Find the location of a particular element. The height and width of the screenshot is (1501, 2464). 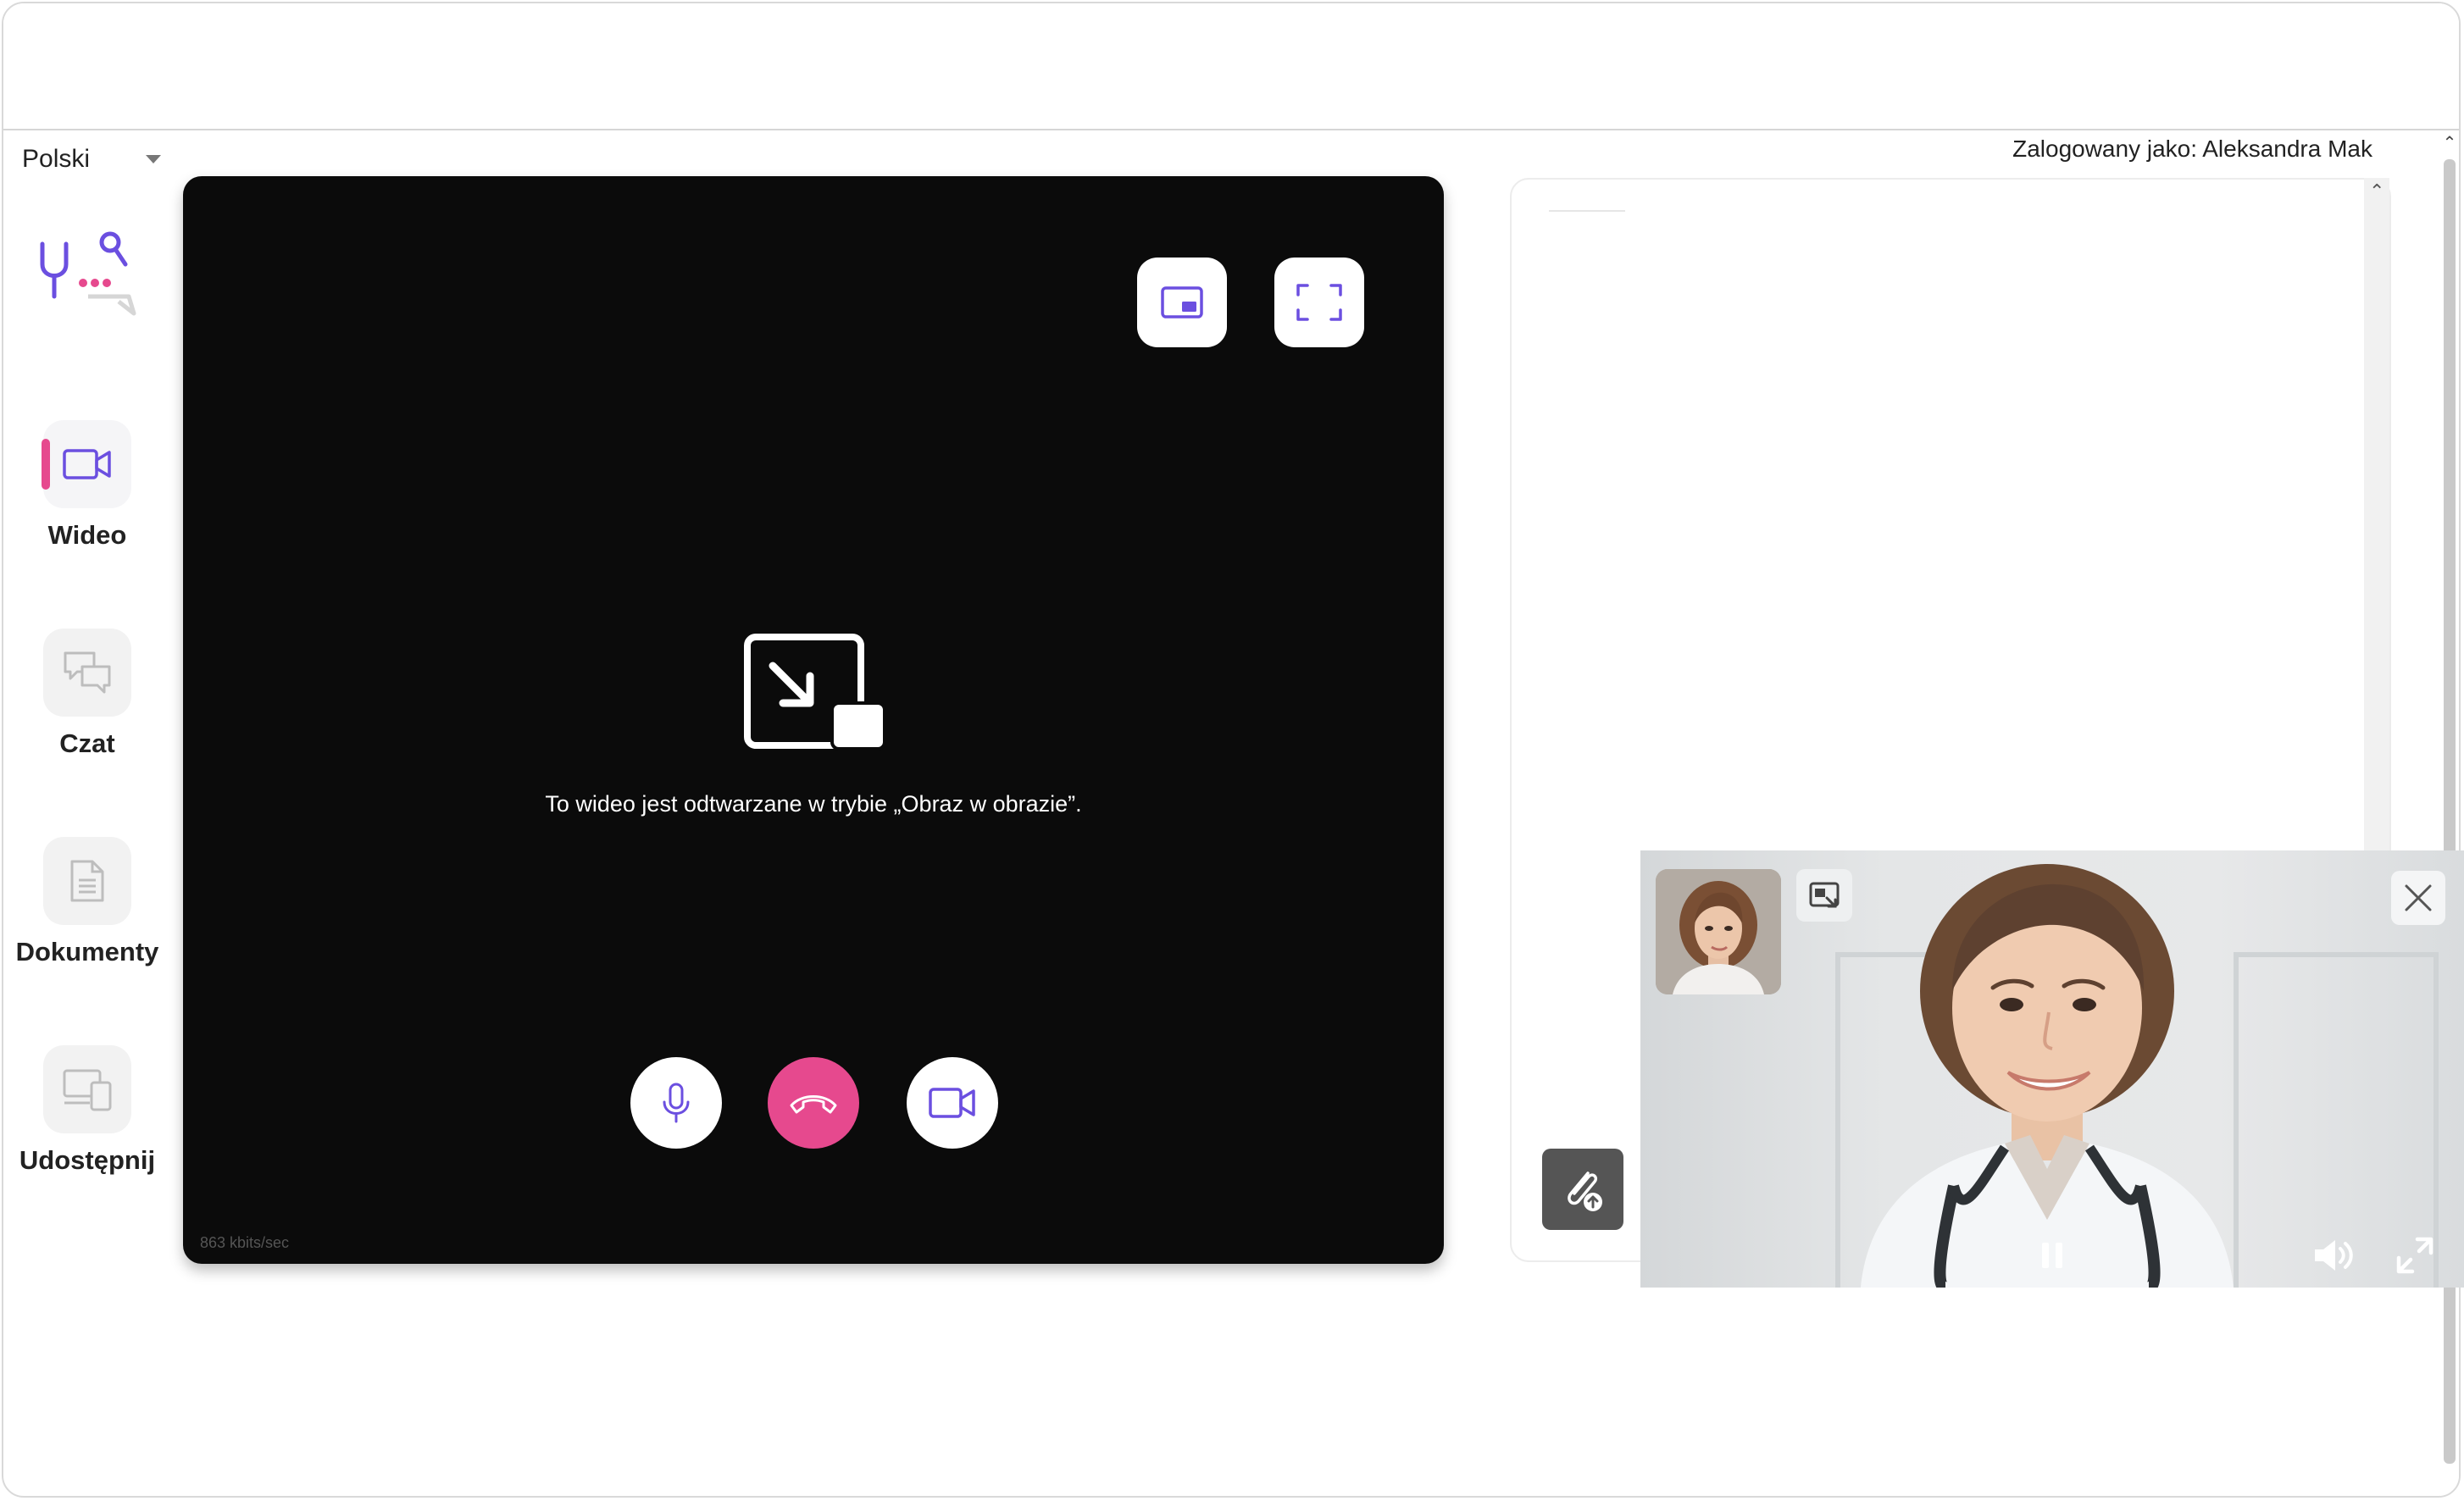

sidebar-item-label: Udostępnij is located at coordinates (87, 1160).